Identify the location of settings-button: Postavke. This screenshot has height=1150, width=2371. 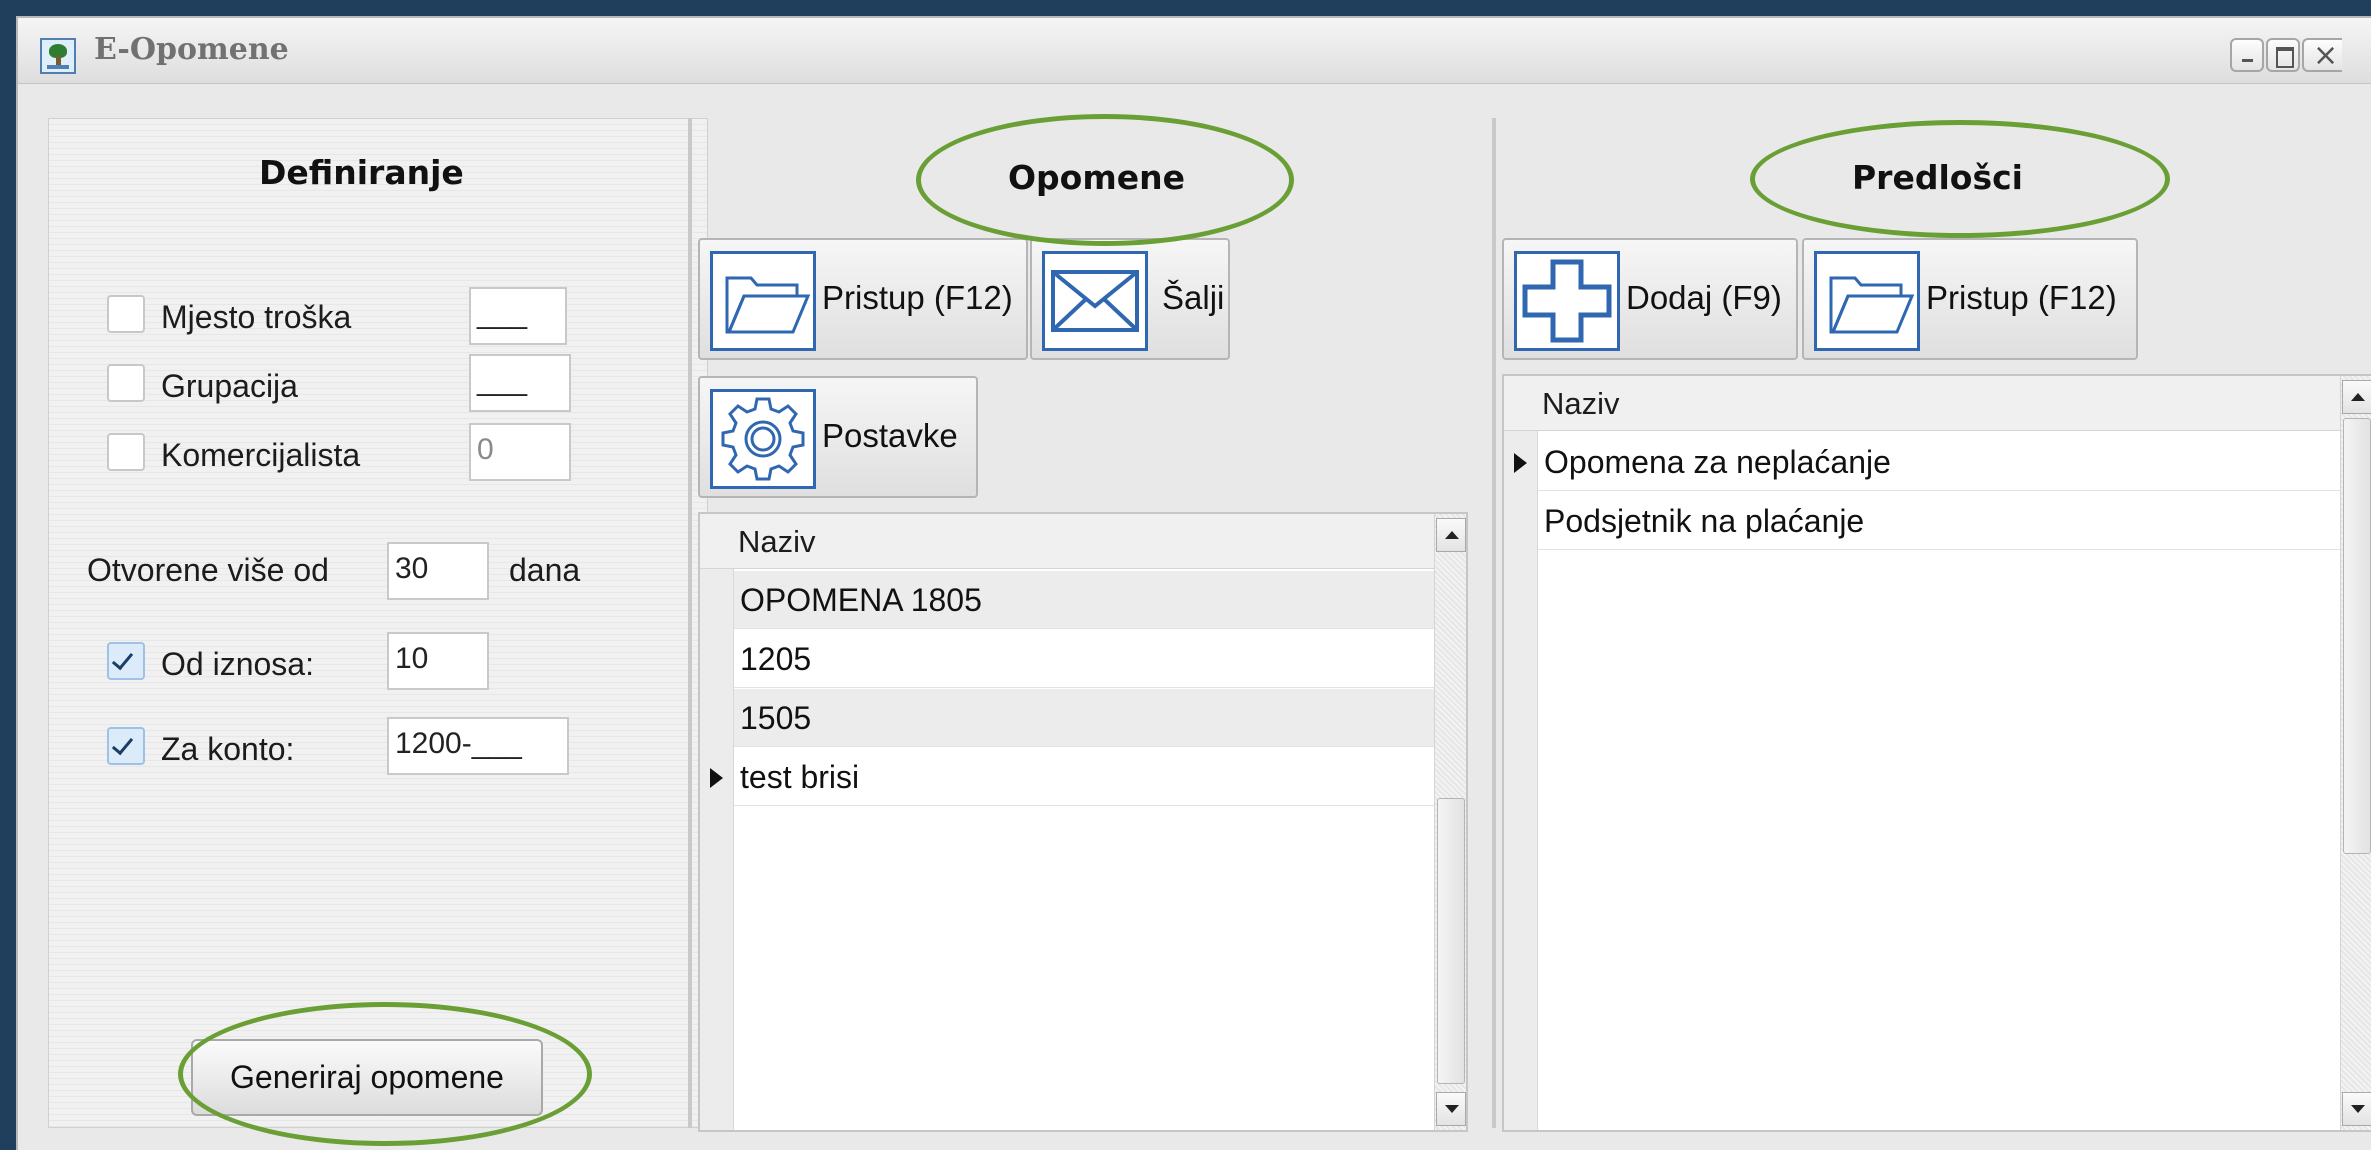
(838, 437).